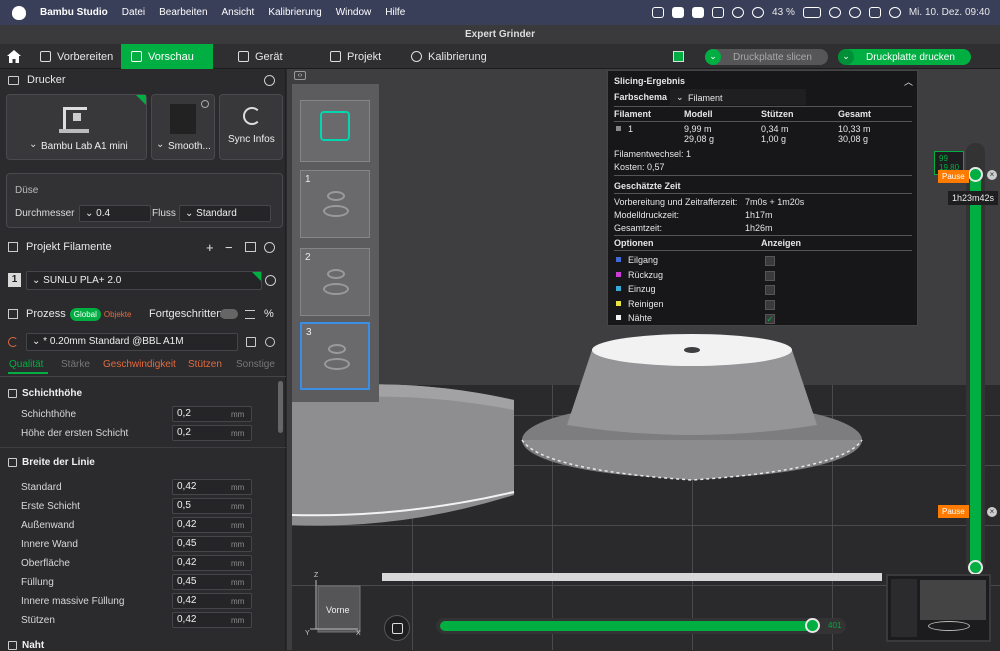 This screenshot has height=651, width=1000. Describe the element at coordinates (251, 342) in the screenshot. I see `save-icon` at that location.